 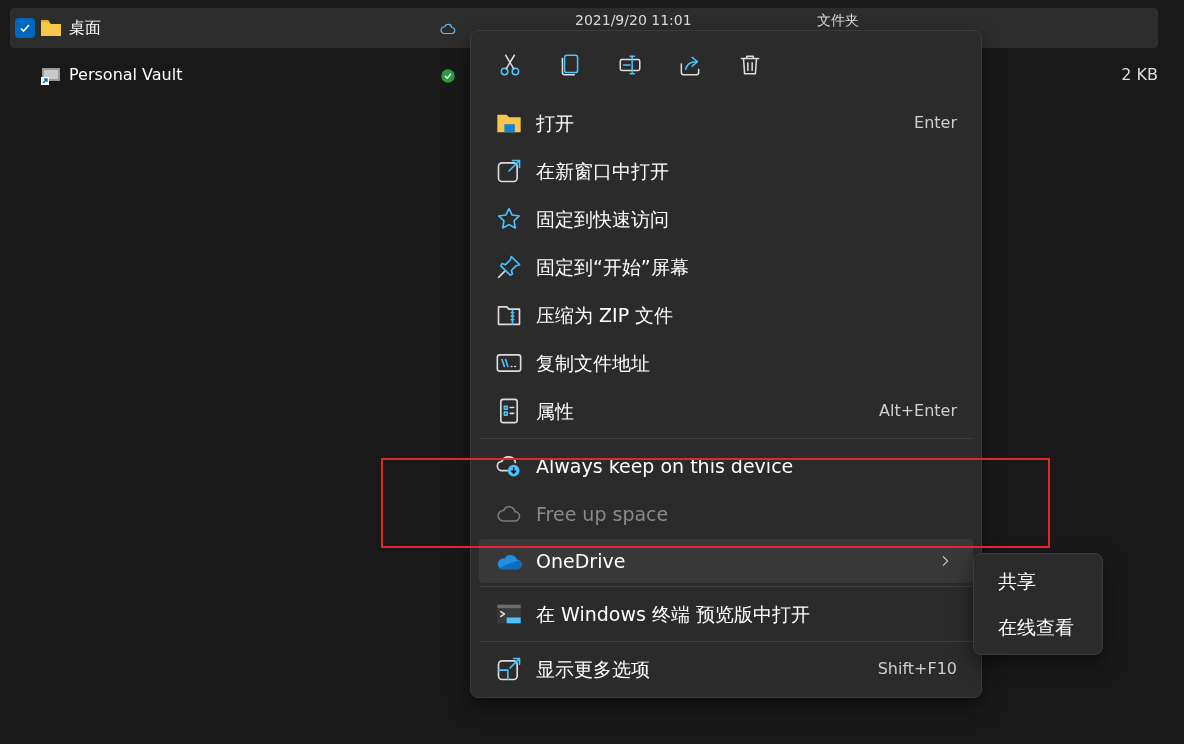 I want to click on shortcut-text: Enter, so click(x=935, y=123).